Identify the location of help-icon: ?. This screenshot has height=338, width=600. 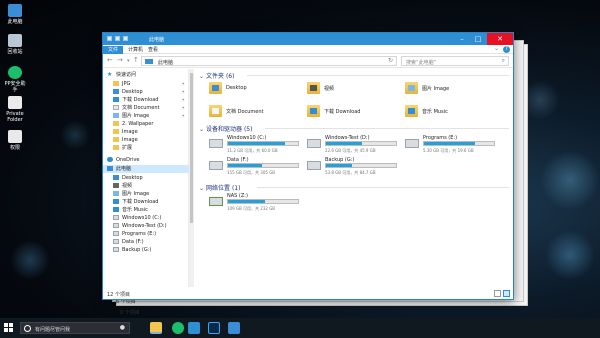
(506, 49).